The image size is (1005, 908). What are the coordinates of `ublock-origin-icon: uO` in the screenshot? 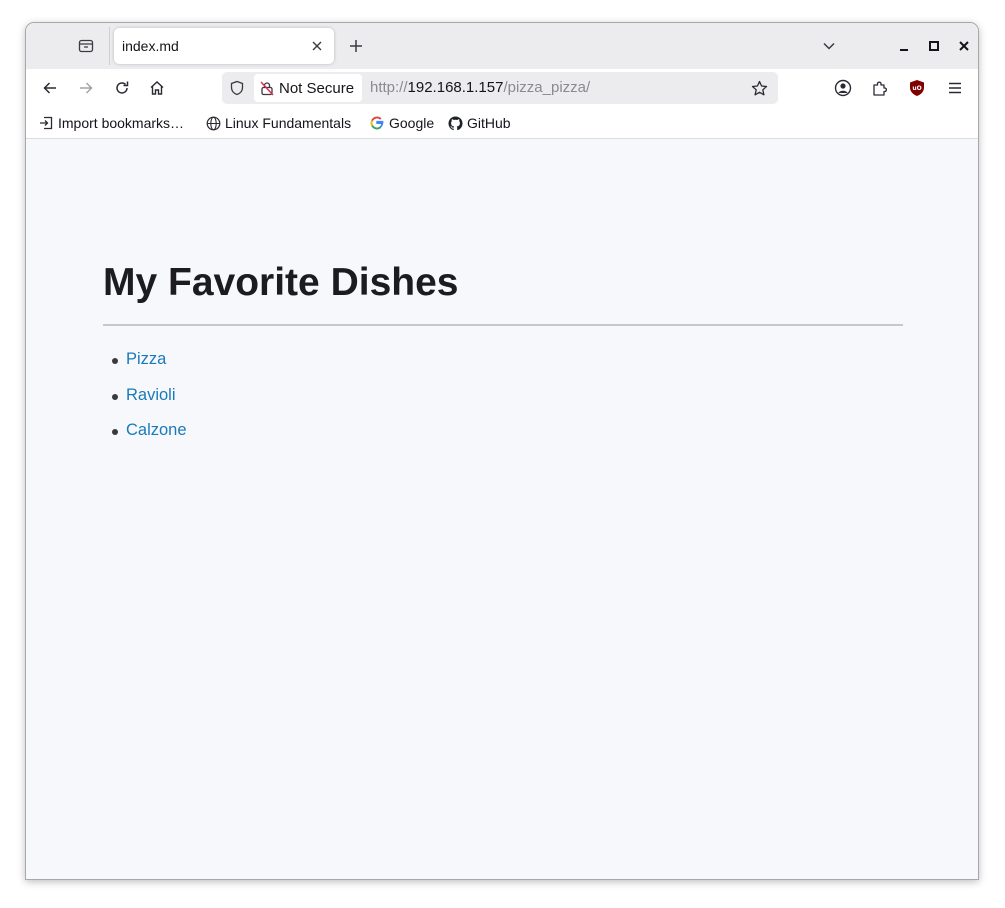 It's located at (917, 88).